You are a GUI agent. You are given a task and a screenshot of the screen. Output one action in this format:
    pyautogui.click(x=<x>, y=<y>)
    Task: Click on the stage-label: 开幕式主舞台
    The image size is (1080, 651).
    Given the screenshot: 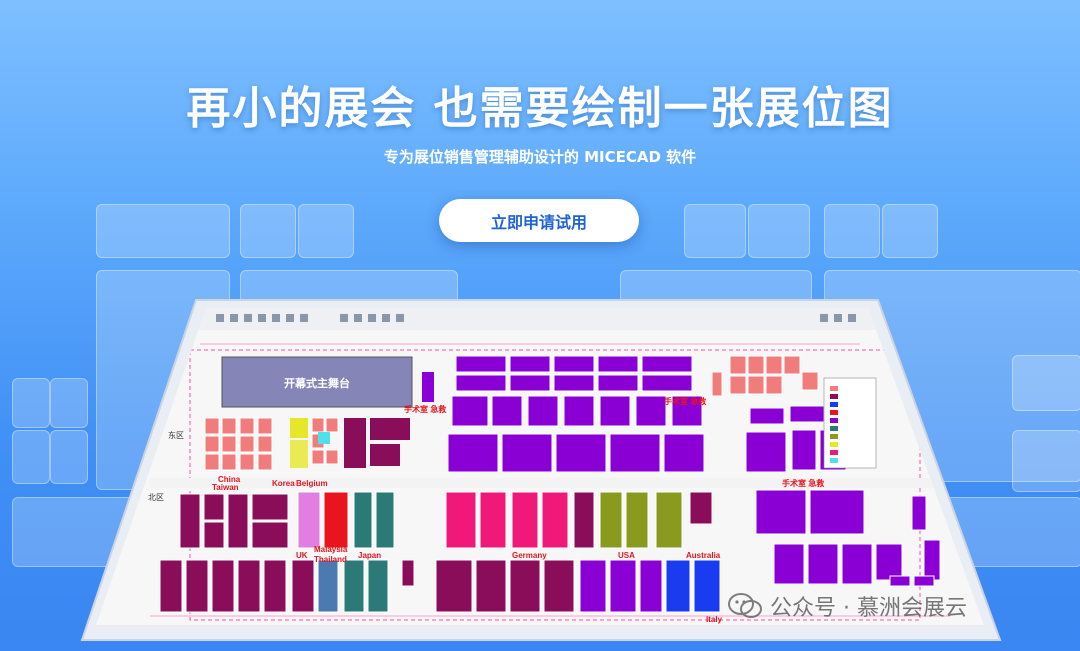 What is the action you would take?
    pyautogui.click(x=317, y=383)
    